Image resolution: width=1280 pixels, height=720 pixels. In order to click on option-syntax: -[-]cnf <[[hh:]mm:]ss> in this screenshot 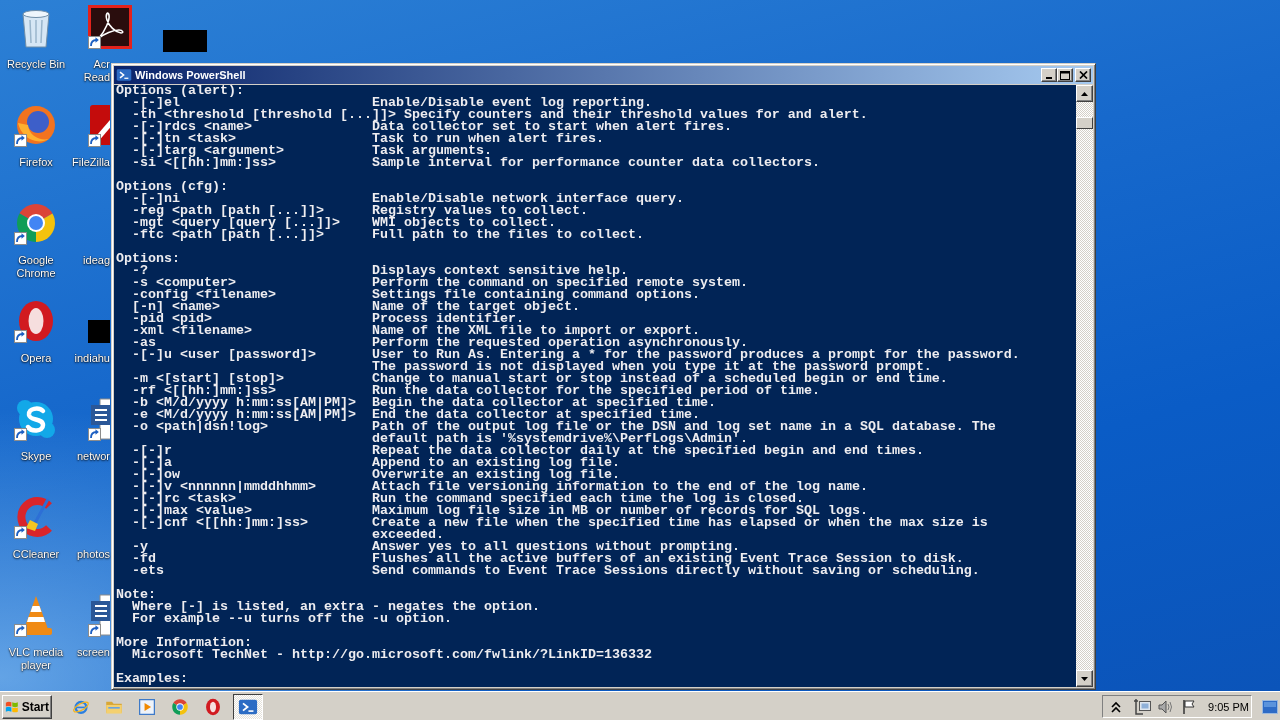, I will do `click(220, 524)`.